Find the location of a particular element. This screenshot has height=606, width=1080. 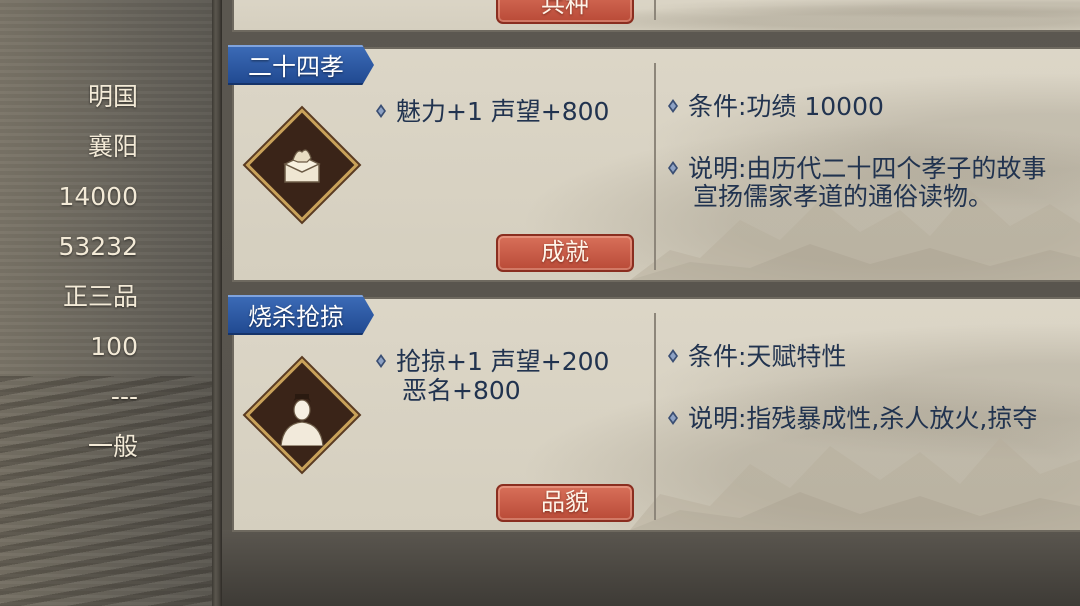

trait-effect-text: 恶名+800 is located at coordinates (461, 390).